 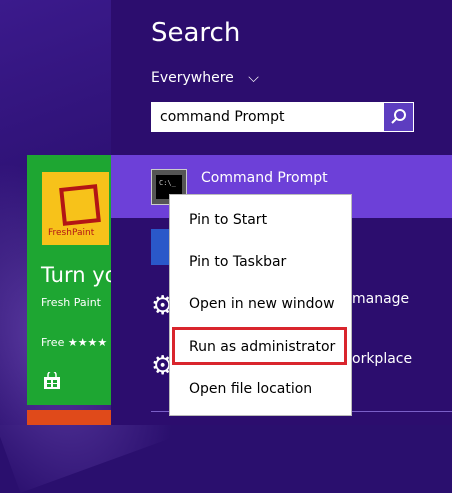 What do you see at coordinates (260, 262) in the screenshot?
I see `menu-item-pin-to-taskbar: Pin to Taskbar` at bounding box center [260, 262].